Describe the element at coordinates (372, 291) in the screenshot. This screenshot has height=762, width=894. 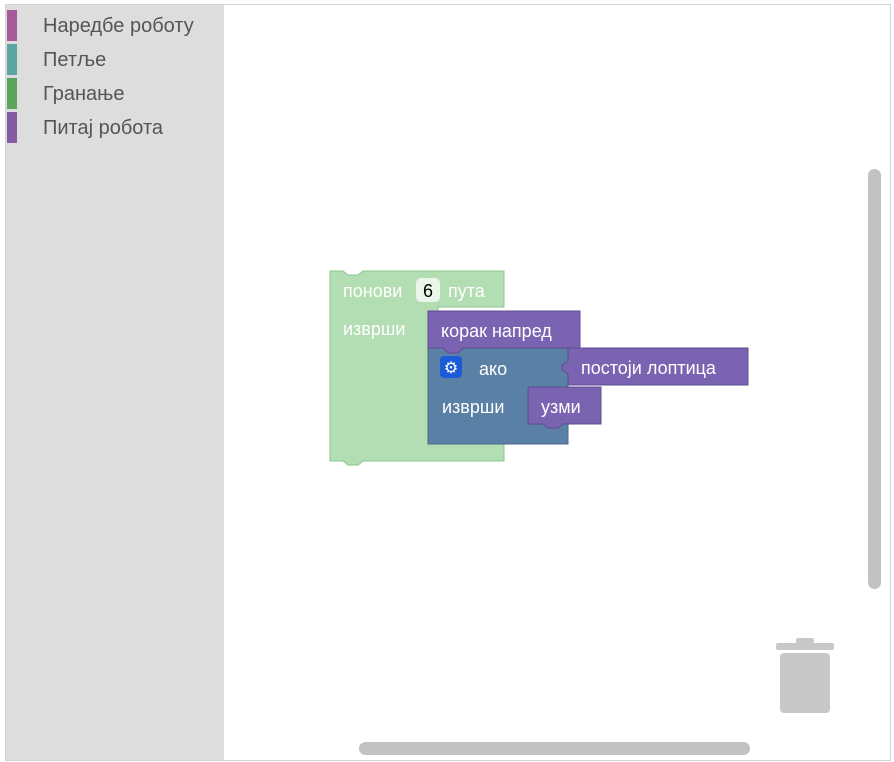
I see `repeat-label: понови` at that location.